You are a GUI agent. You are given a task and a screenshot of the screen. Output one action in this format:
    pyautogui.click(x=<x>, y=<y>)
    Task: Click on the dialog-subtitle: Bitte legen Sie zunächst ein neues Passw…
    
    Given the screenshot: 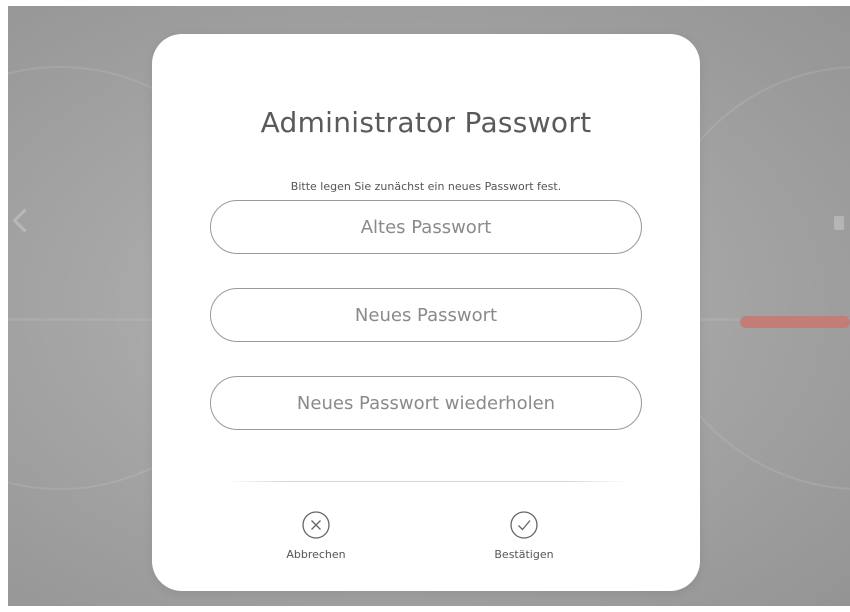 What is the action you would take?
    pyautogui.click(x=426, y=186)
    